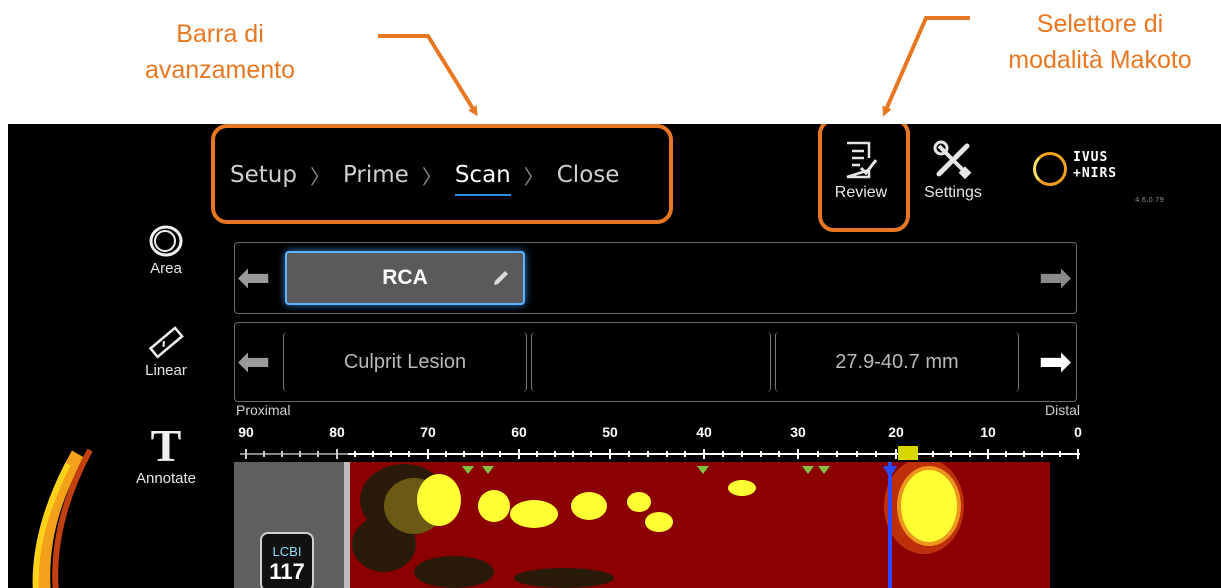 This screenshot has height=588, width=1221. I want to click on logo-text: IVUS +NIRS, so click(1095, 166).